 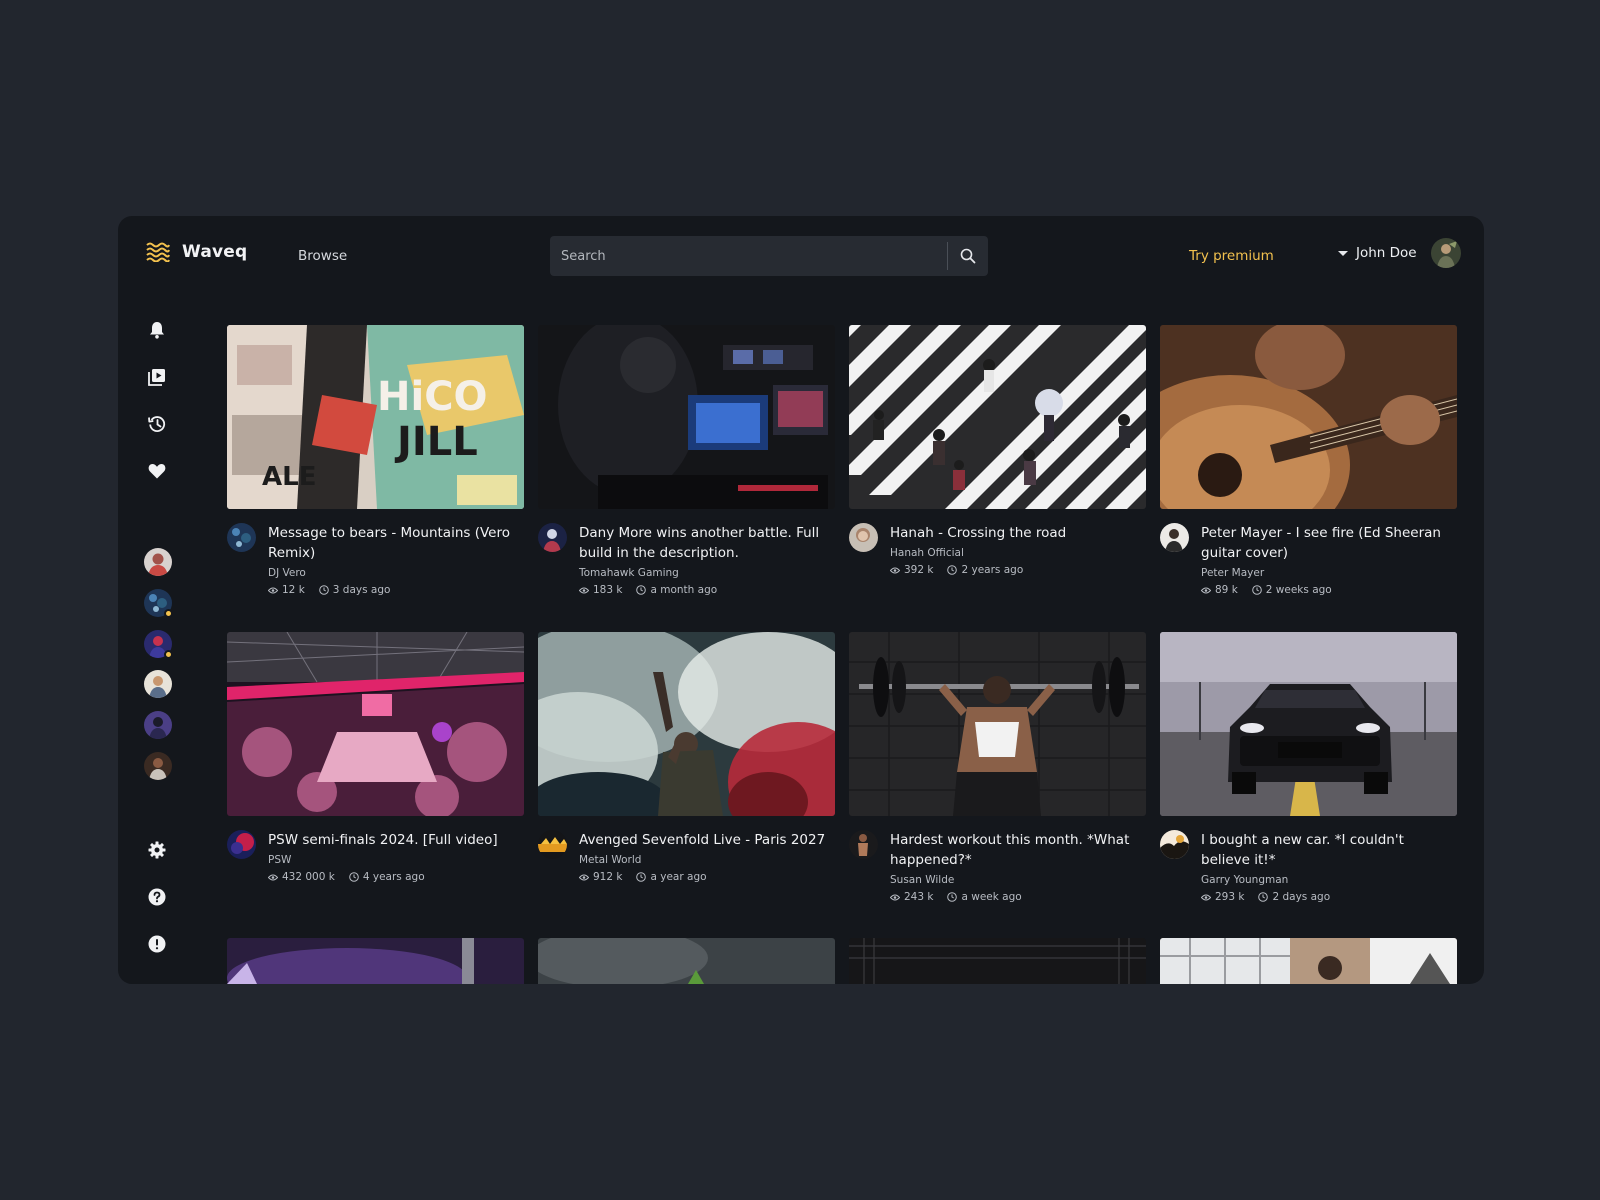 I want to click on bell-icon, so click(x=157, y=330).